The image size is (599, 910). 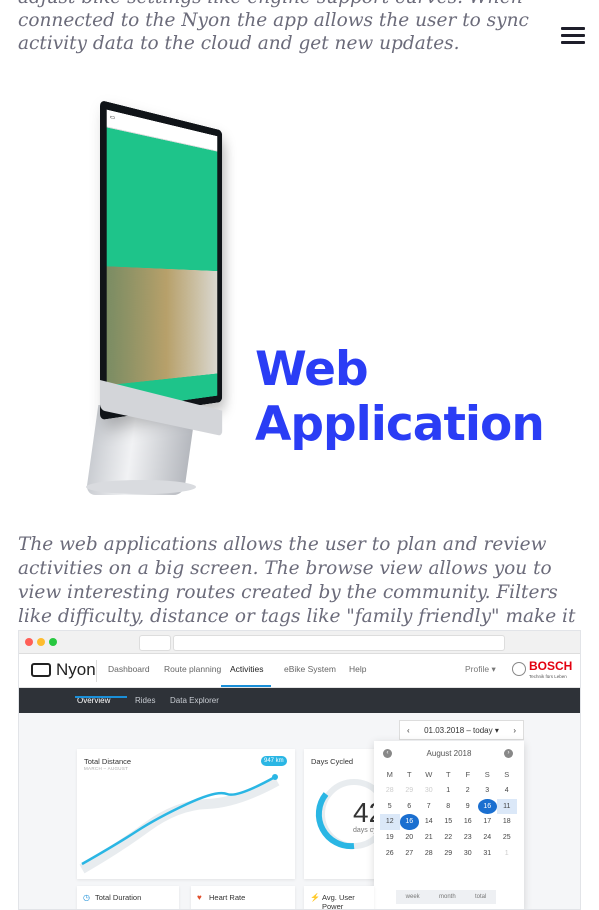 What do you see at coordinates (53, 642) in the screenshot?
I see `maximize-dot-icon` at bounding box center [53, 642].